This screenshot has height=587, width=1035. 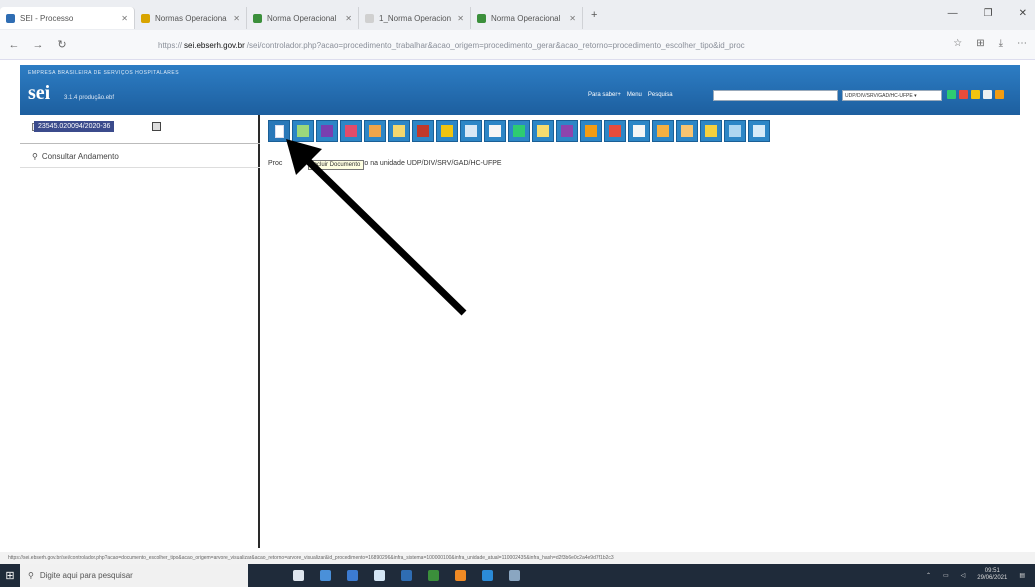 I want to click on clock-time: 09:51, so click(x=992, y=571).